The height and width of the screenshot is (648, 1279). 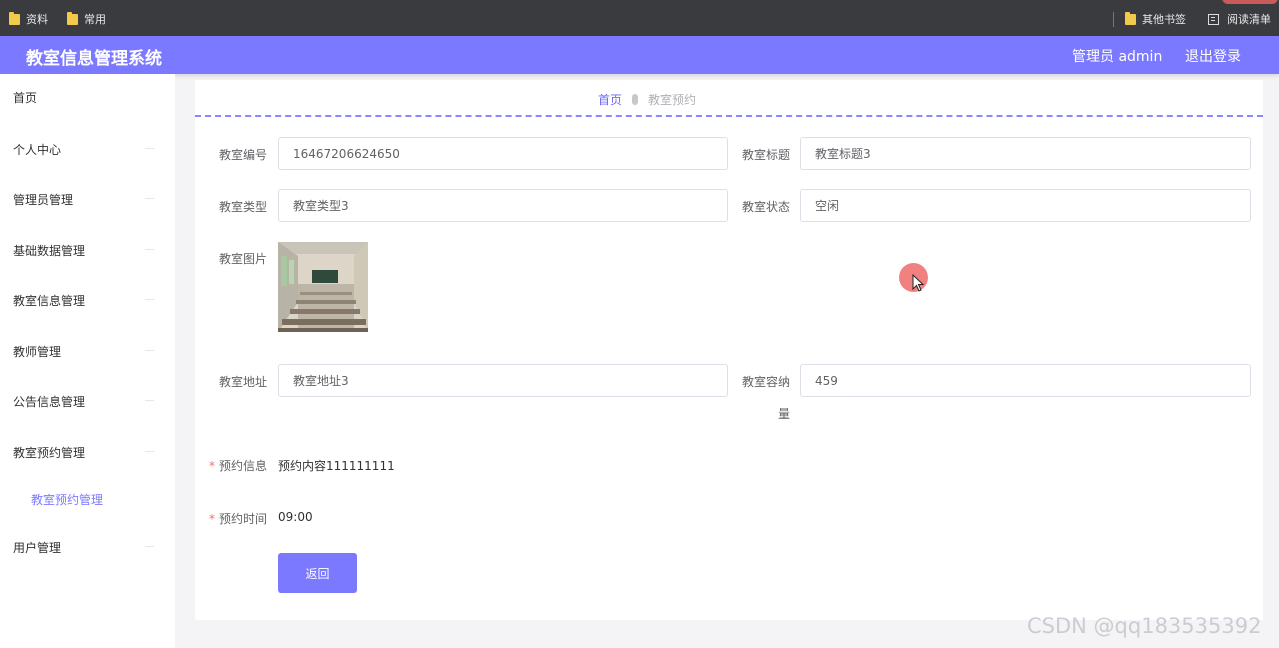 I want to click on sidebar-item-personal-center: 个人中心, so click(x=87, y=149).